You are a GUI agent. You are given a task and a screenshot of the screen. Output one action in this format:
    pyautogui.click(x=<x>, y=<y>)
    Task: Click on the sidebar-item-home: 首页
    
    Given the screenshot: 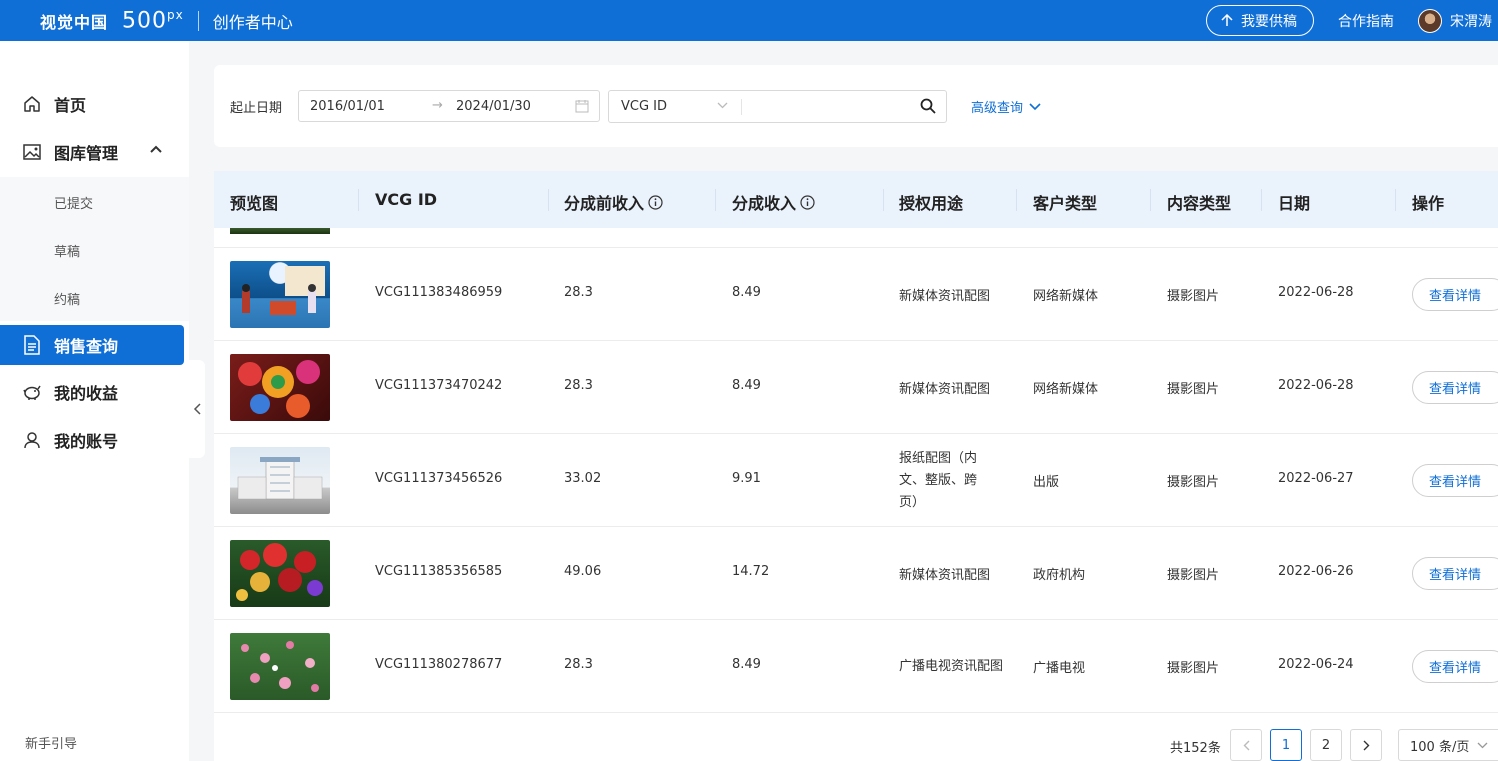 What is the action you would take?
    pyautogui.click(x=92, y=104)
    